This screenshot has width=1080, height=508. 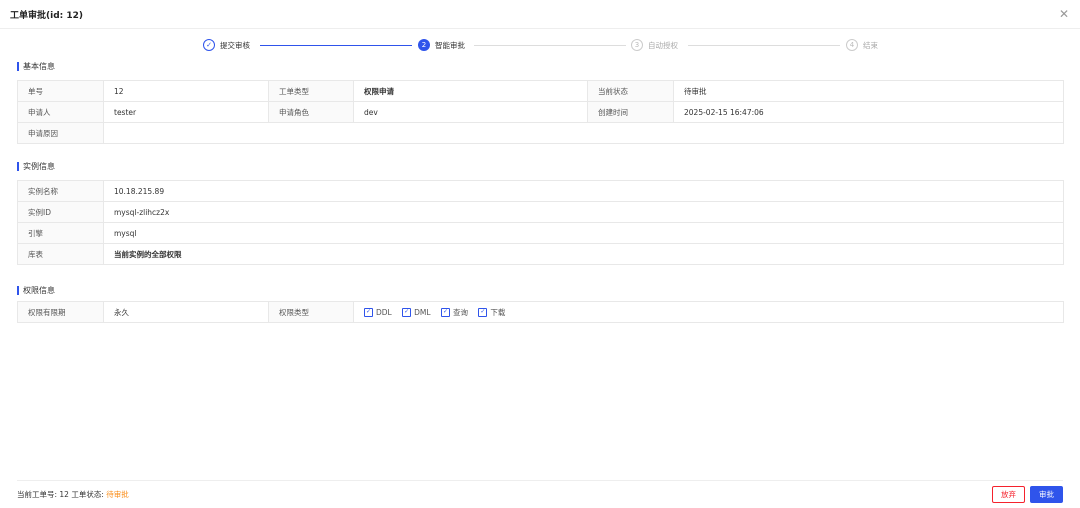 What do you see at coordinates (498, 312) in the screenshot?
I see `checkbox-label: 下载` at bounding box center [498, 312].